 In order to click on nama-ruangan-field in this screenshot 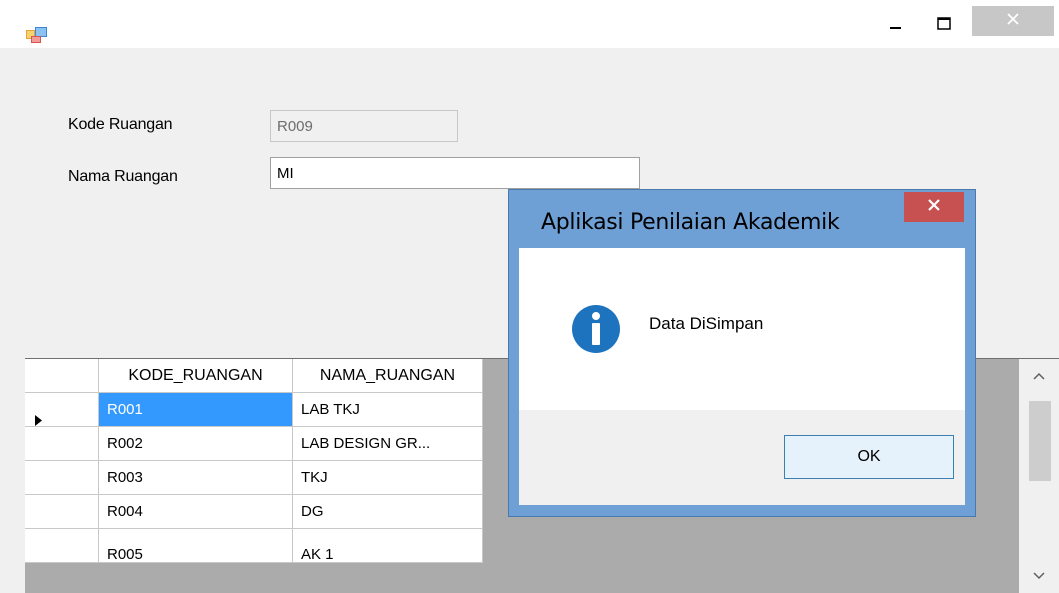, I will do `click(455, 173)`.